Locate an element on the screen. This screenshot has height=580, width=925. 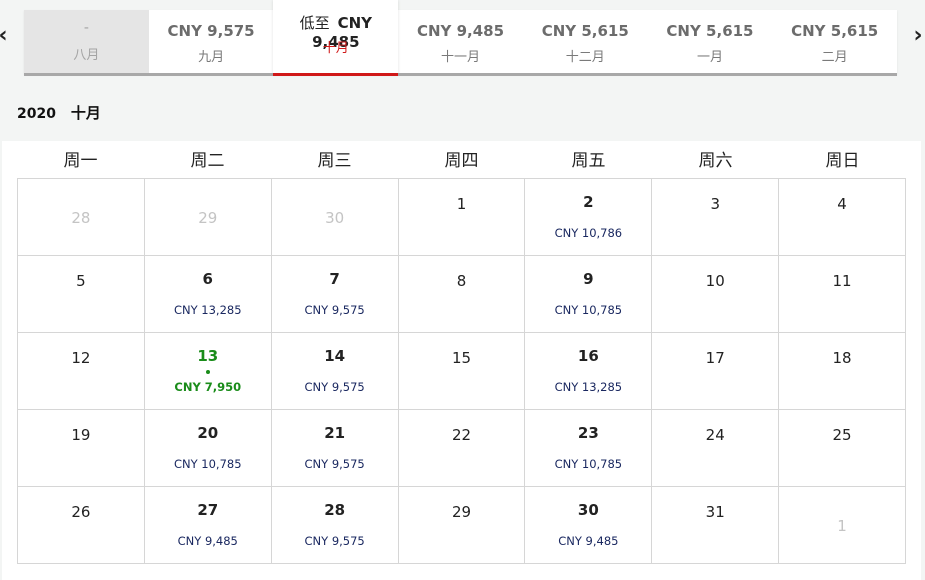
weekday-label: 周四 is located at coordinates (461, 161).